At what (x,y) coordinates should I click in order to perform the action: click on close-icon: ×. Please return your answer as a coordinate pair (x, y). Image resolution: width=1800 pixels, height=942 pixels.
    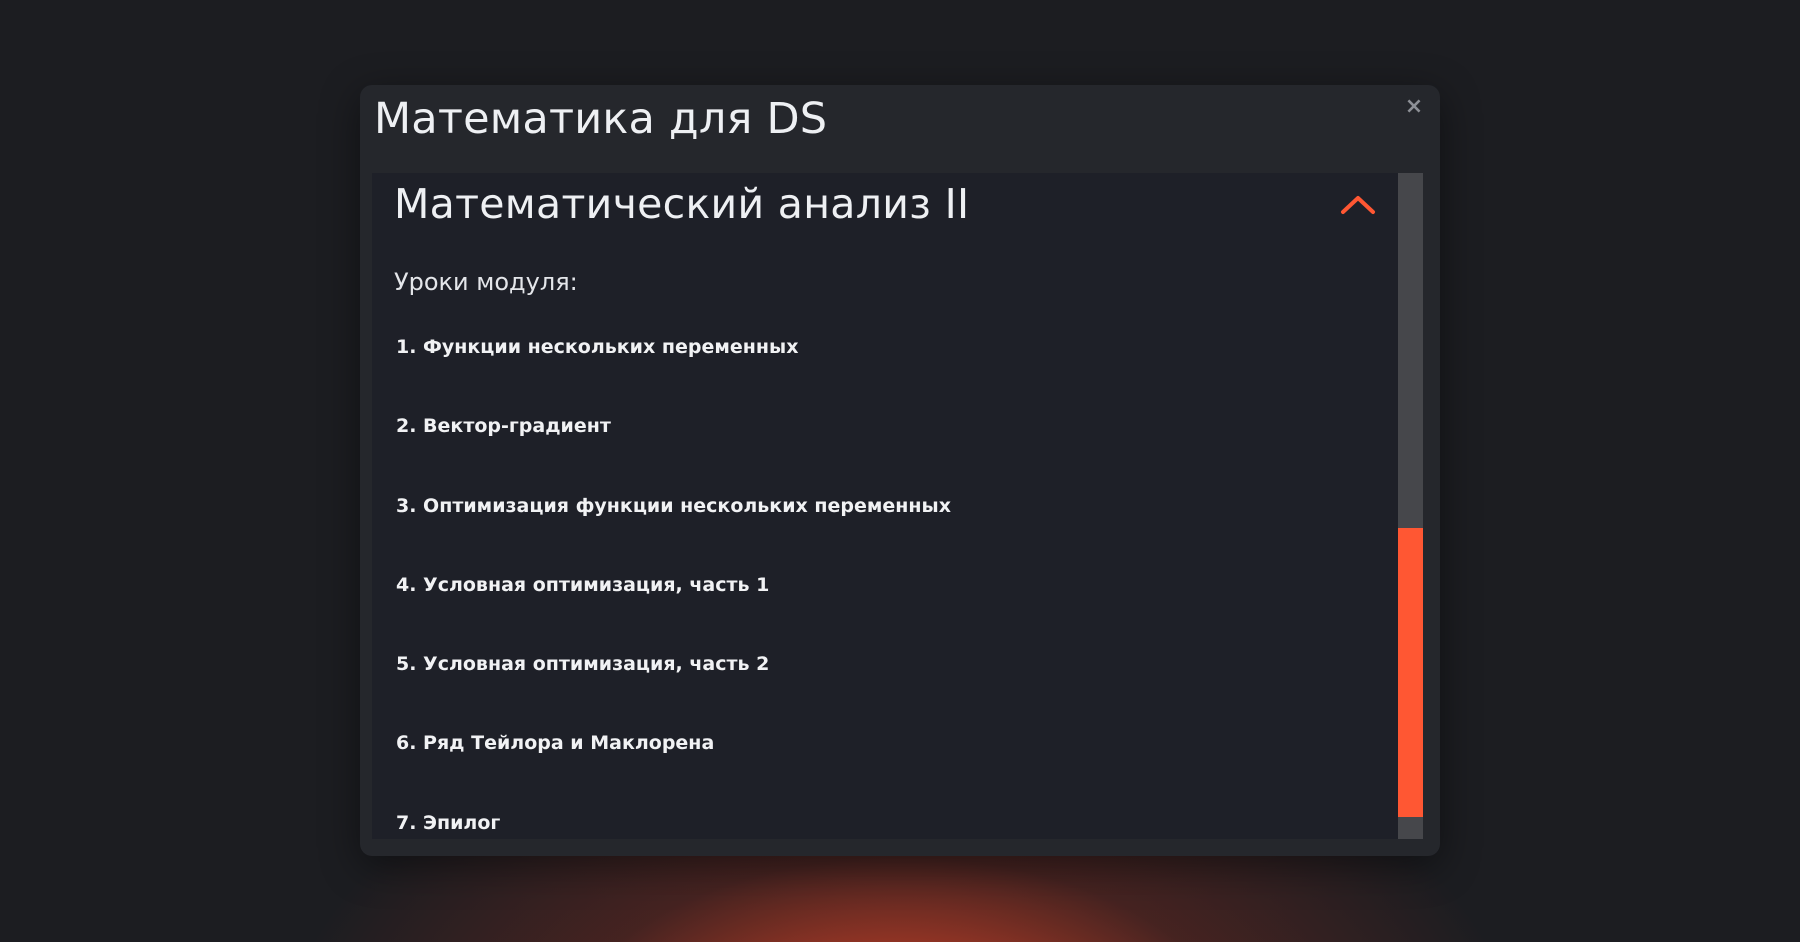
    Looking at the image, I should click on (1414, 107).